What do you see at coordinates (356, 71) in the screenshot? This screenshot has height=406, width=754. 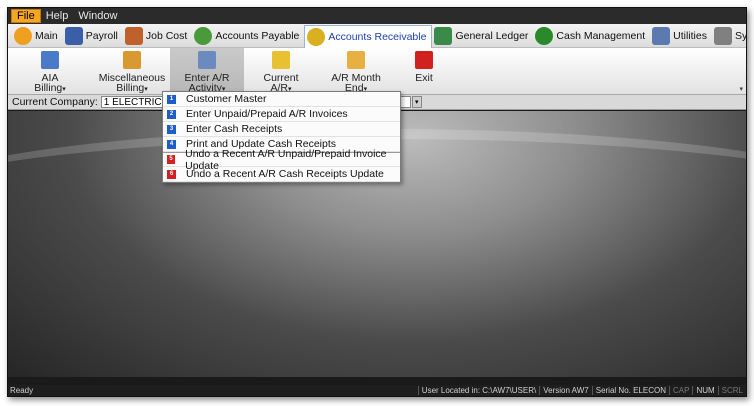 I see `ar-month-end-button: A/R Month End▾` at bounding box center [356, 71].